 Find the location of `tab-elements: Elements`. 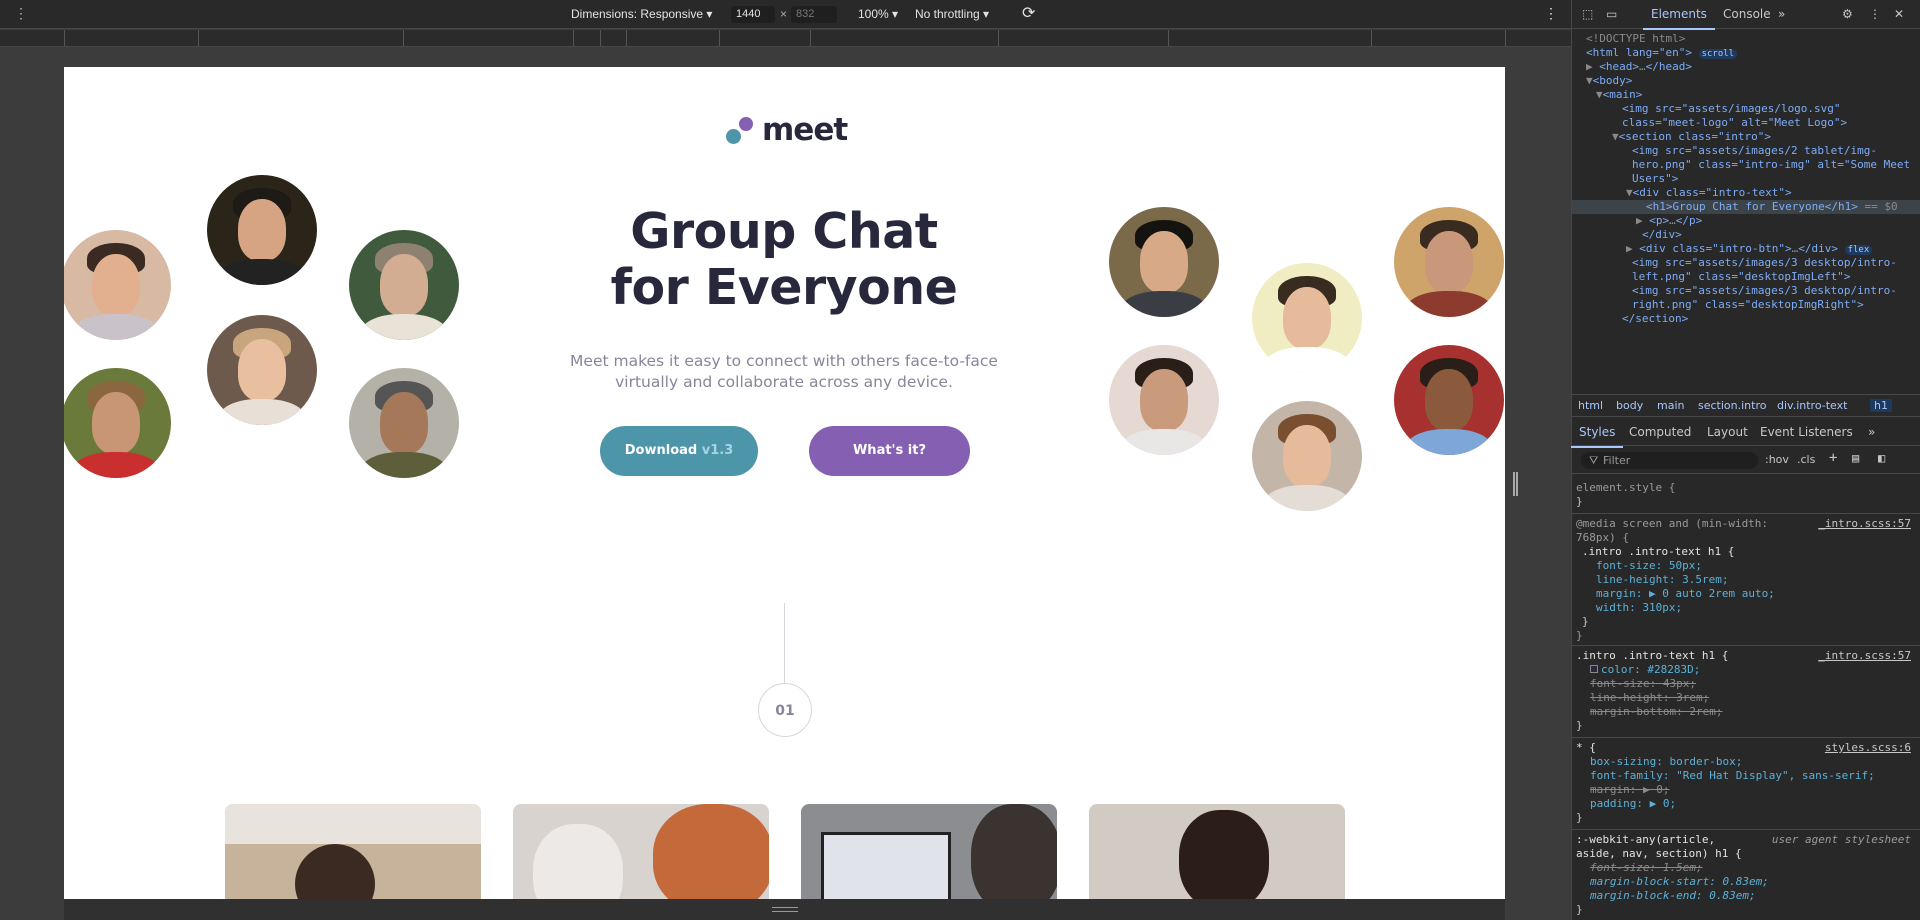

tab-elements: Elements is located at coordinates (1679, 18).